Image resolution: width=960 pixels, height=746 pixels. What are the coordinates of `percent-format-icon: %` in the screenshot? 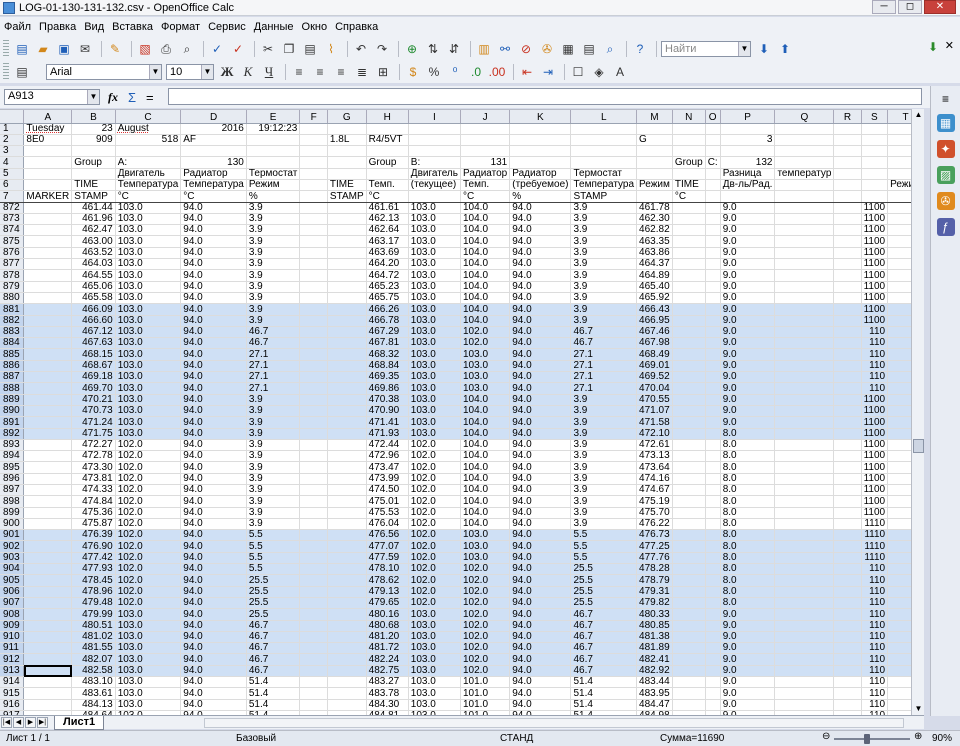 It's located at (434, 72).